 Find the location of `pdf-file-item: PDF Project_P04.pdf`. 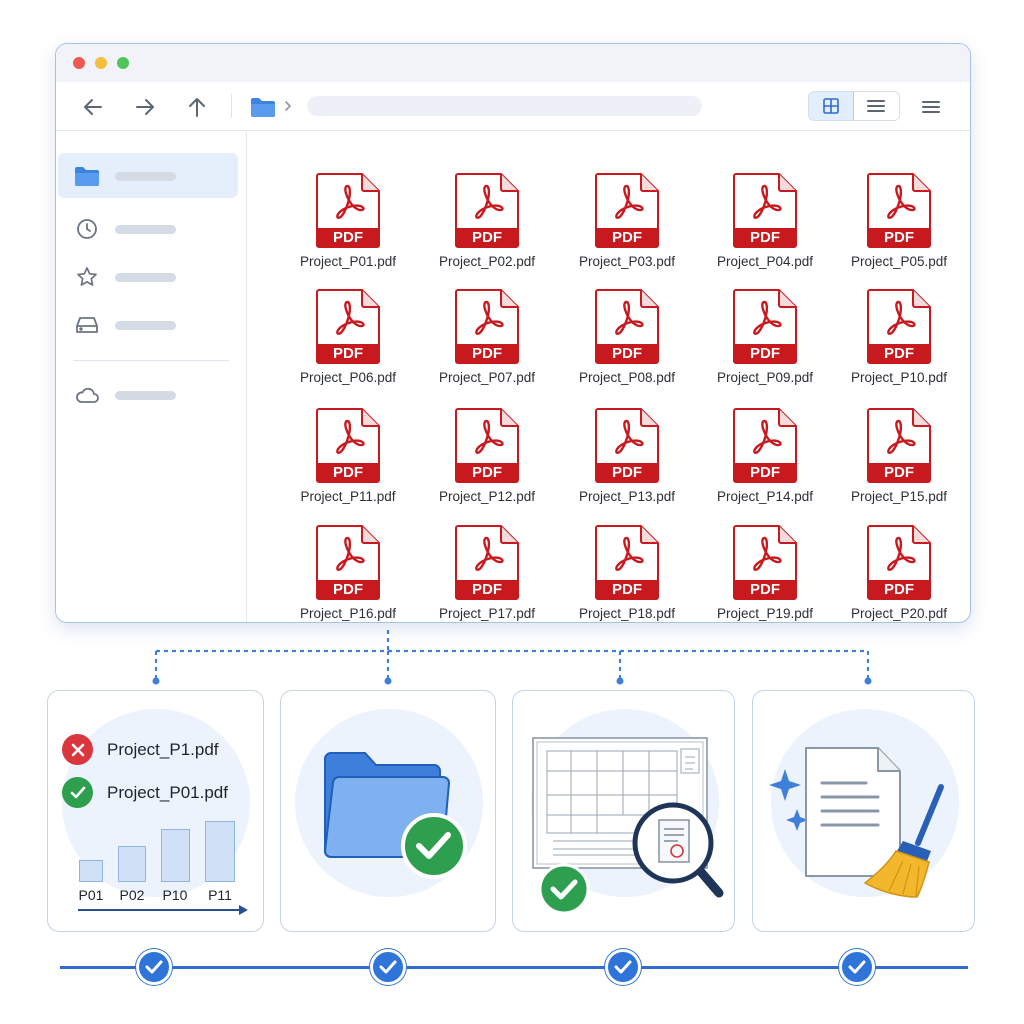

pdf-file-item: PDF Project_P04.pdf is located at coordinates (765, 211).